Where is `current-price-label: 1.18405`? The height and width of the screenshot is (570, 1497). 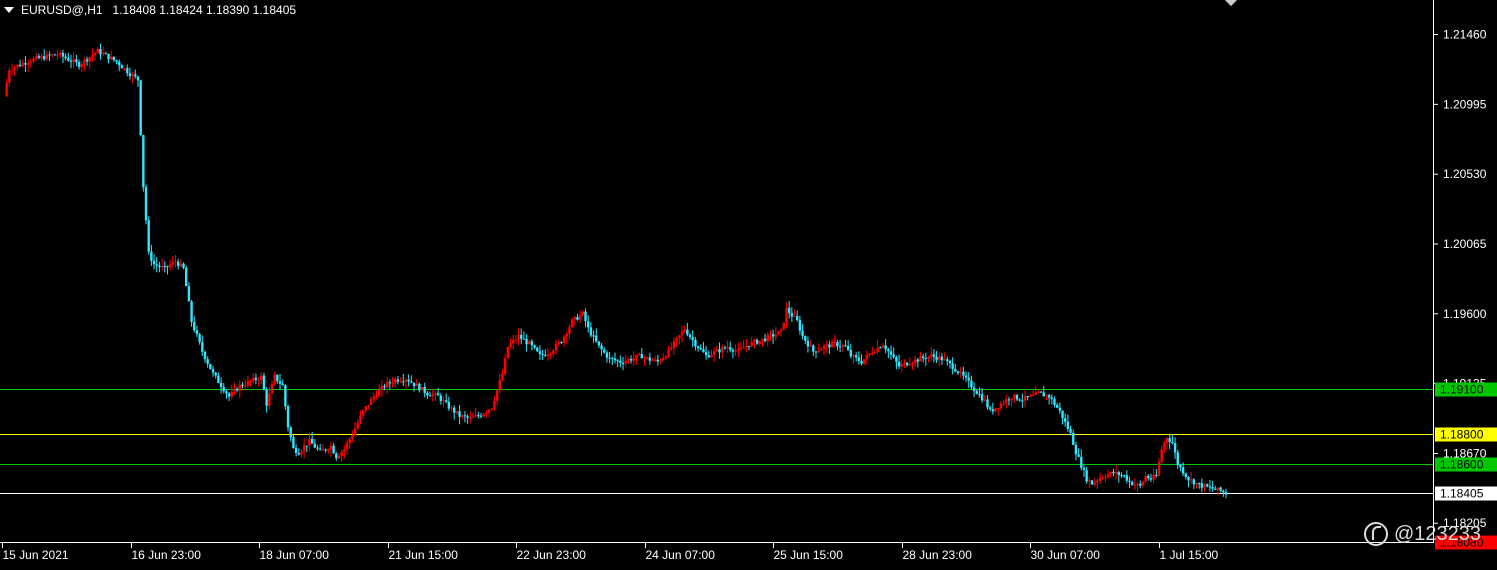
current-price-label: 1.18405 is located at coordinates (1462, 494).